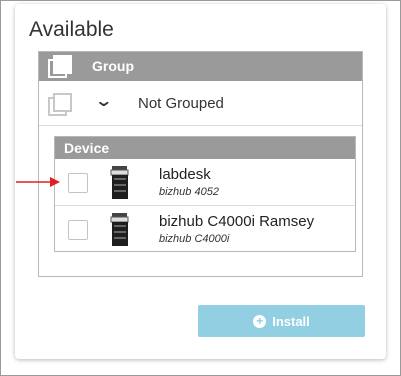 This screenshot has width=401, height=376. Describe the element at coordinates (61, 69) in the screenshot. I see `select-all-groups-icon` at that location.